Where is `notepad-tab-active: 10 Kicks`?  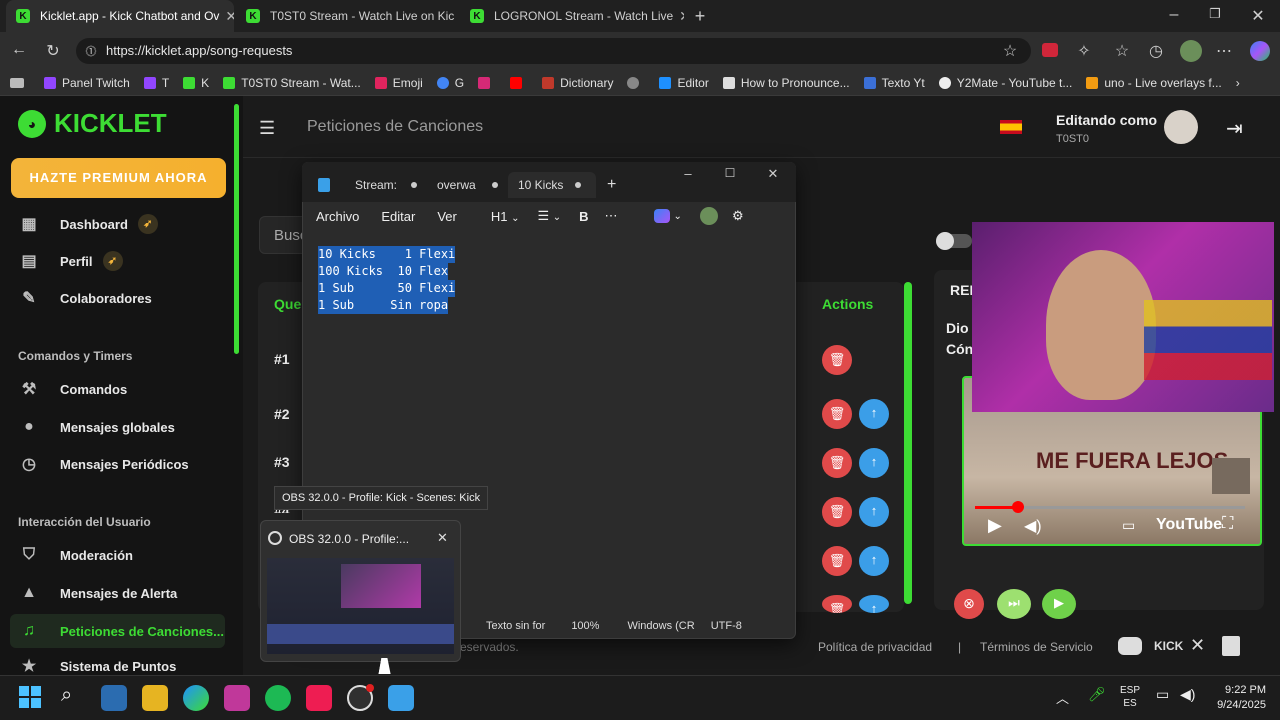
notepad-tab-active: 10 Kicks is located at coordinates (552, 185).